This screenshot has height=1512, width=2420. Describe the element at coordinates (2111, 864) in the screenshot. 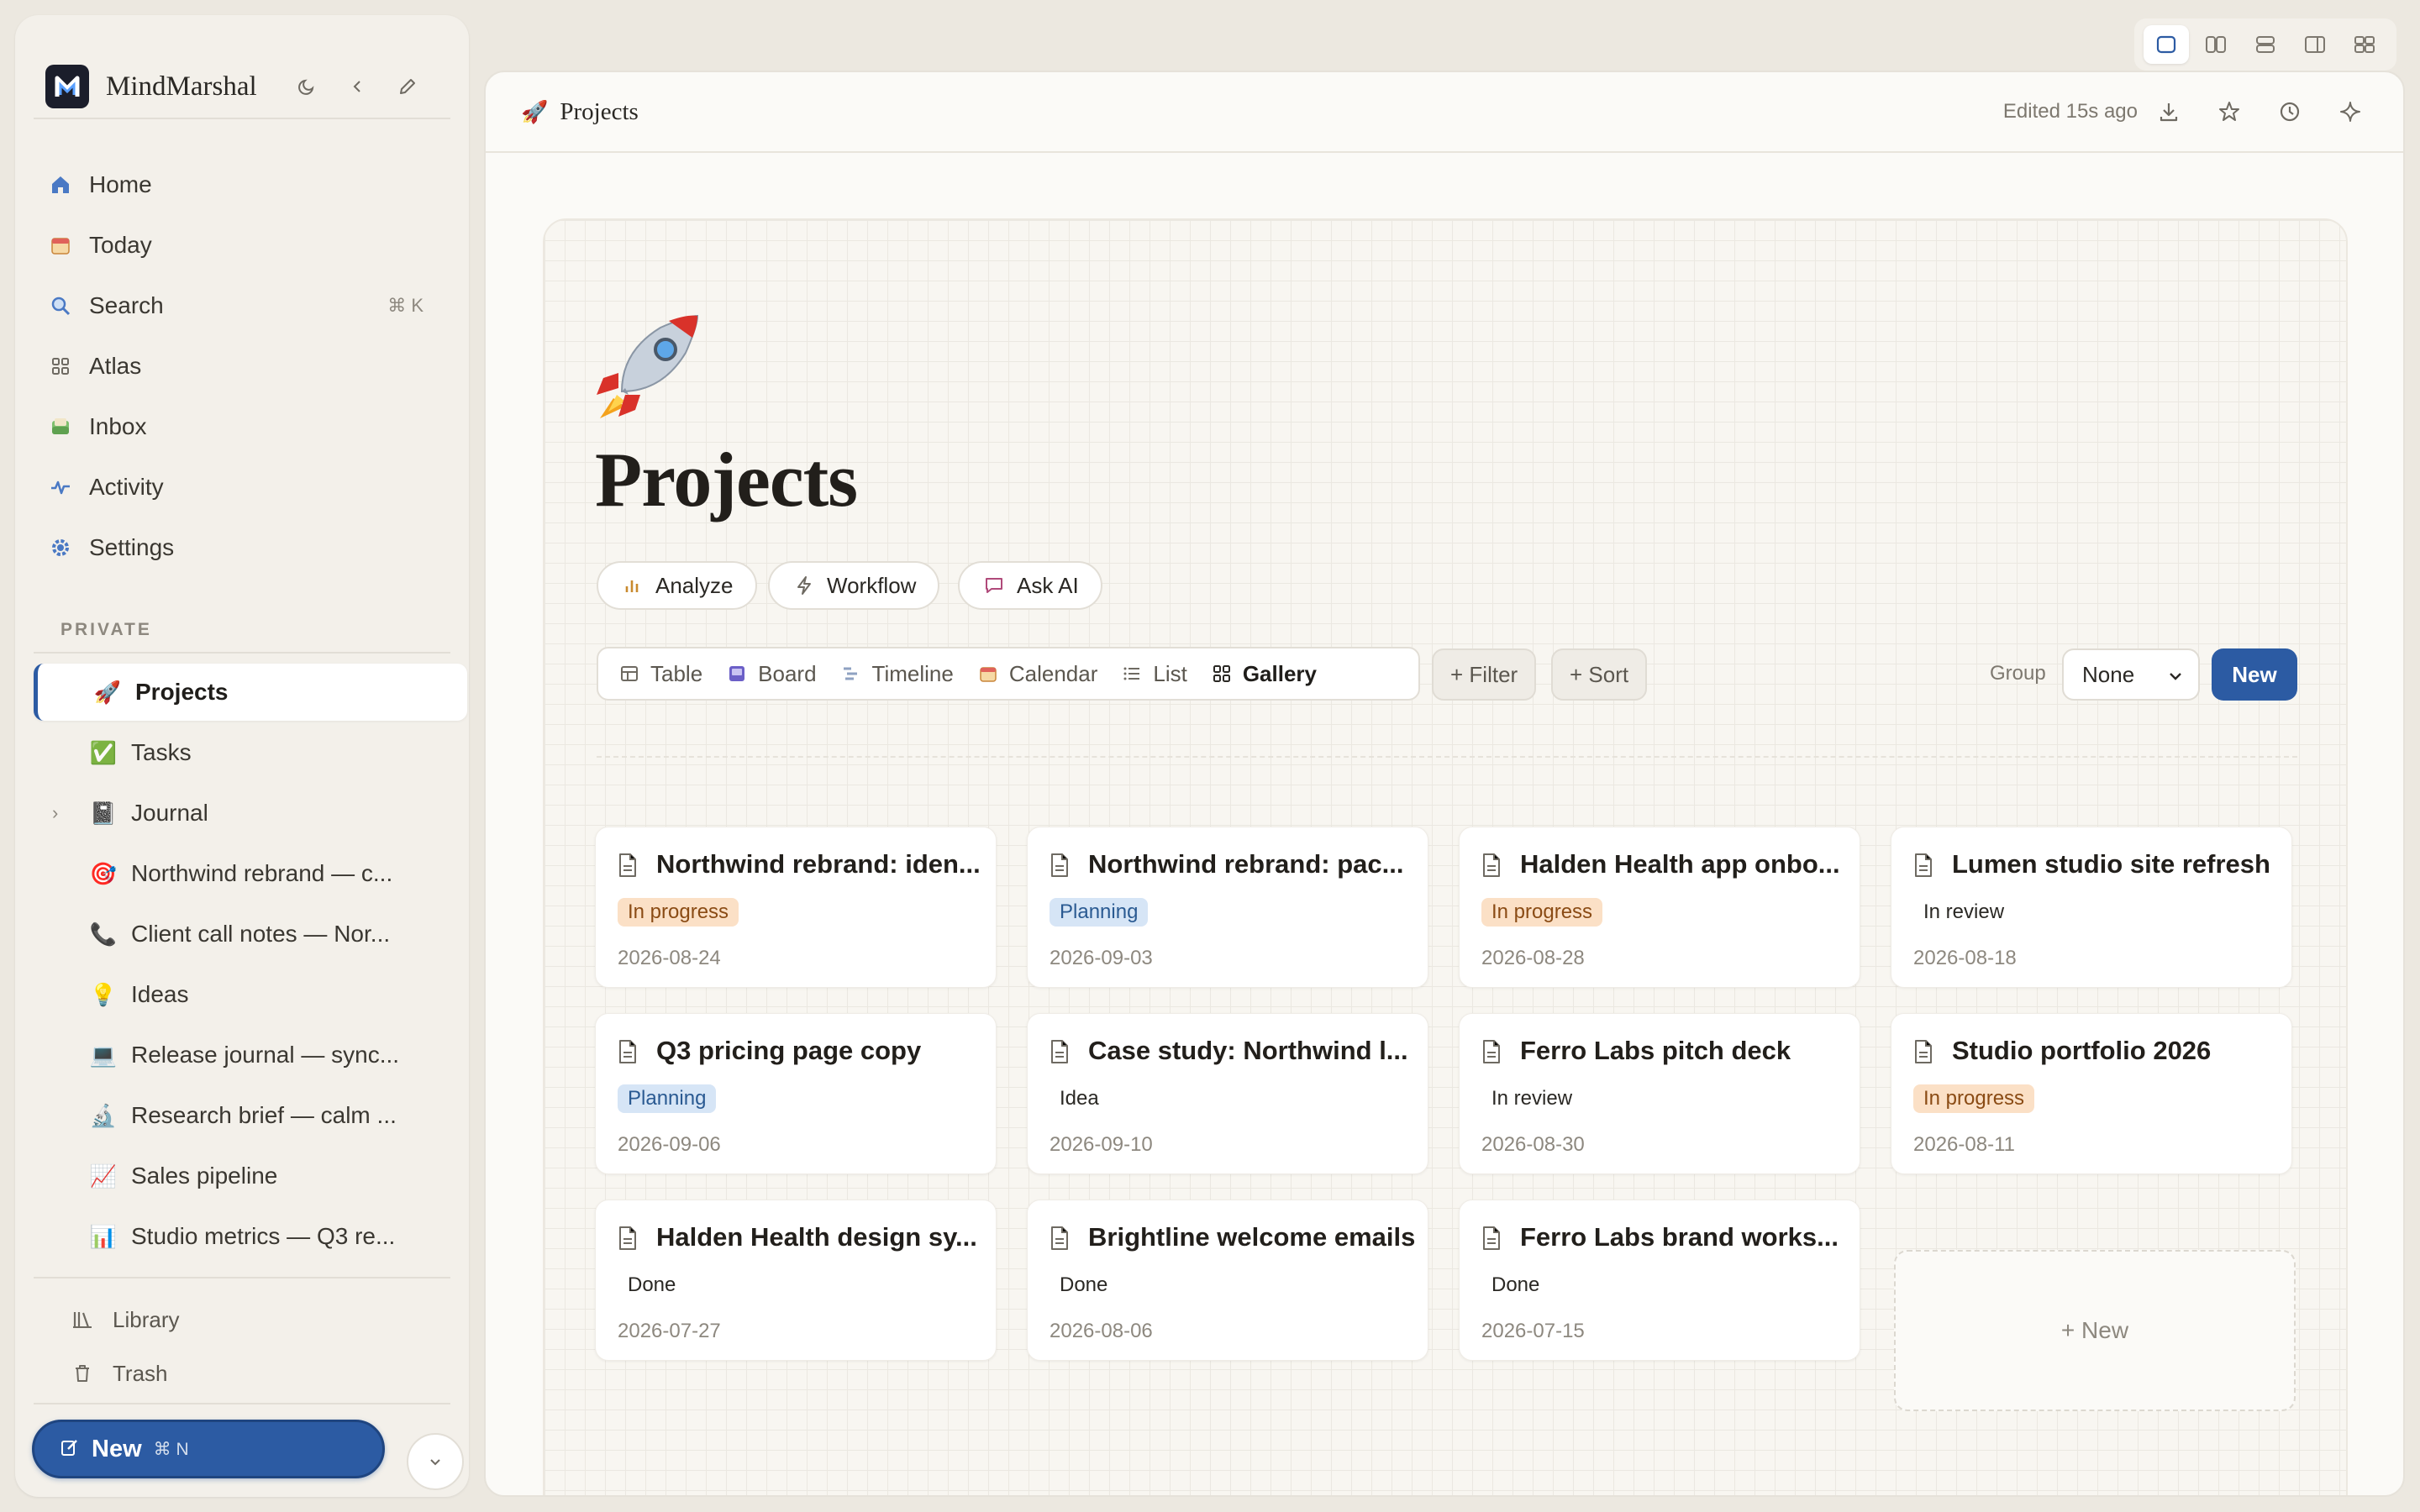

I see `card-title: Lumen studio site refresh` at that location.